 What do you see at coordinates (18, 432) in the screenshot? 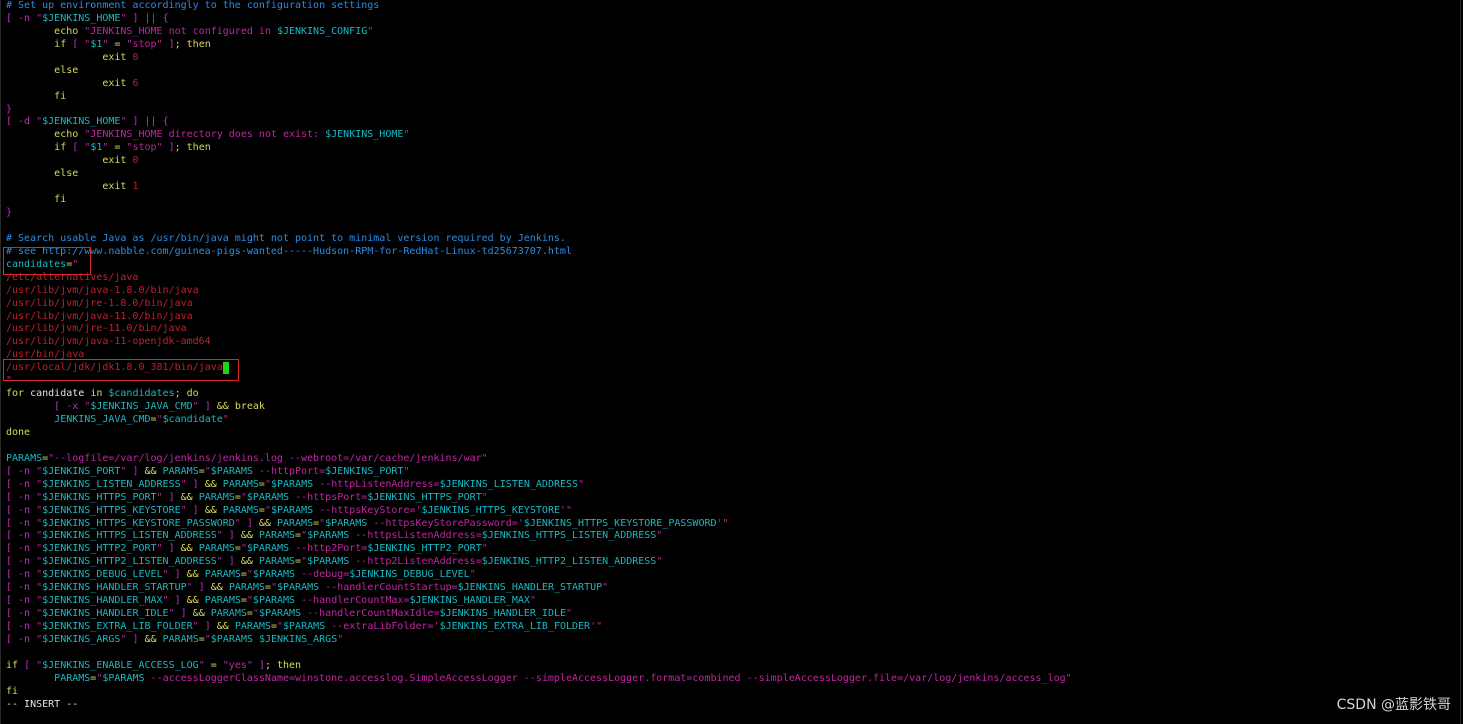
I see `code-token: done` at bounding box center [18, 432].